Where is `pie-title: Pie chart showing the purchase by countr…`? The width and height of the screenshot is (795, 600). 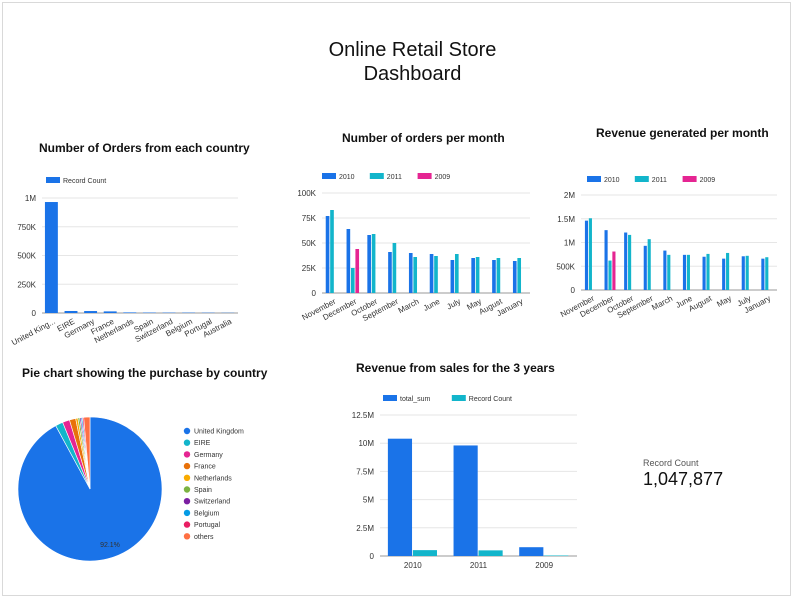 pie-title: Pie chart showing the purchase by countr… is located at coordinates (145, 373).